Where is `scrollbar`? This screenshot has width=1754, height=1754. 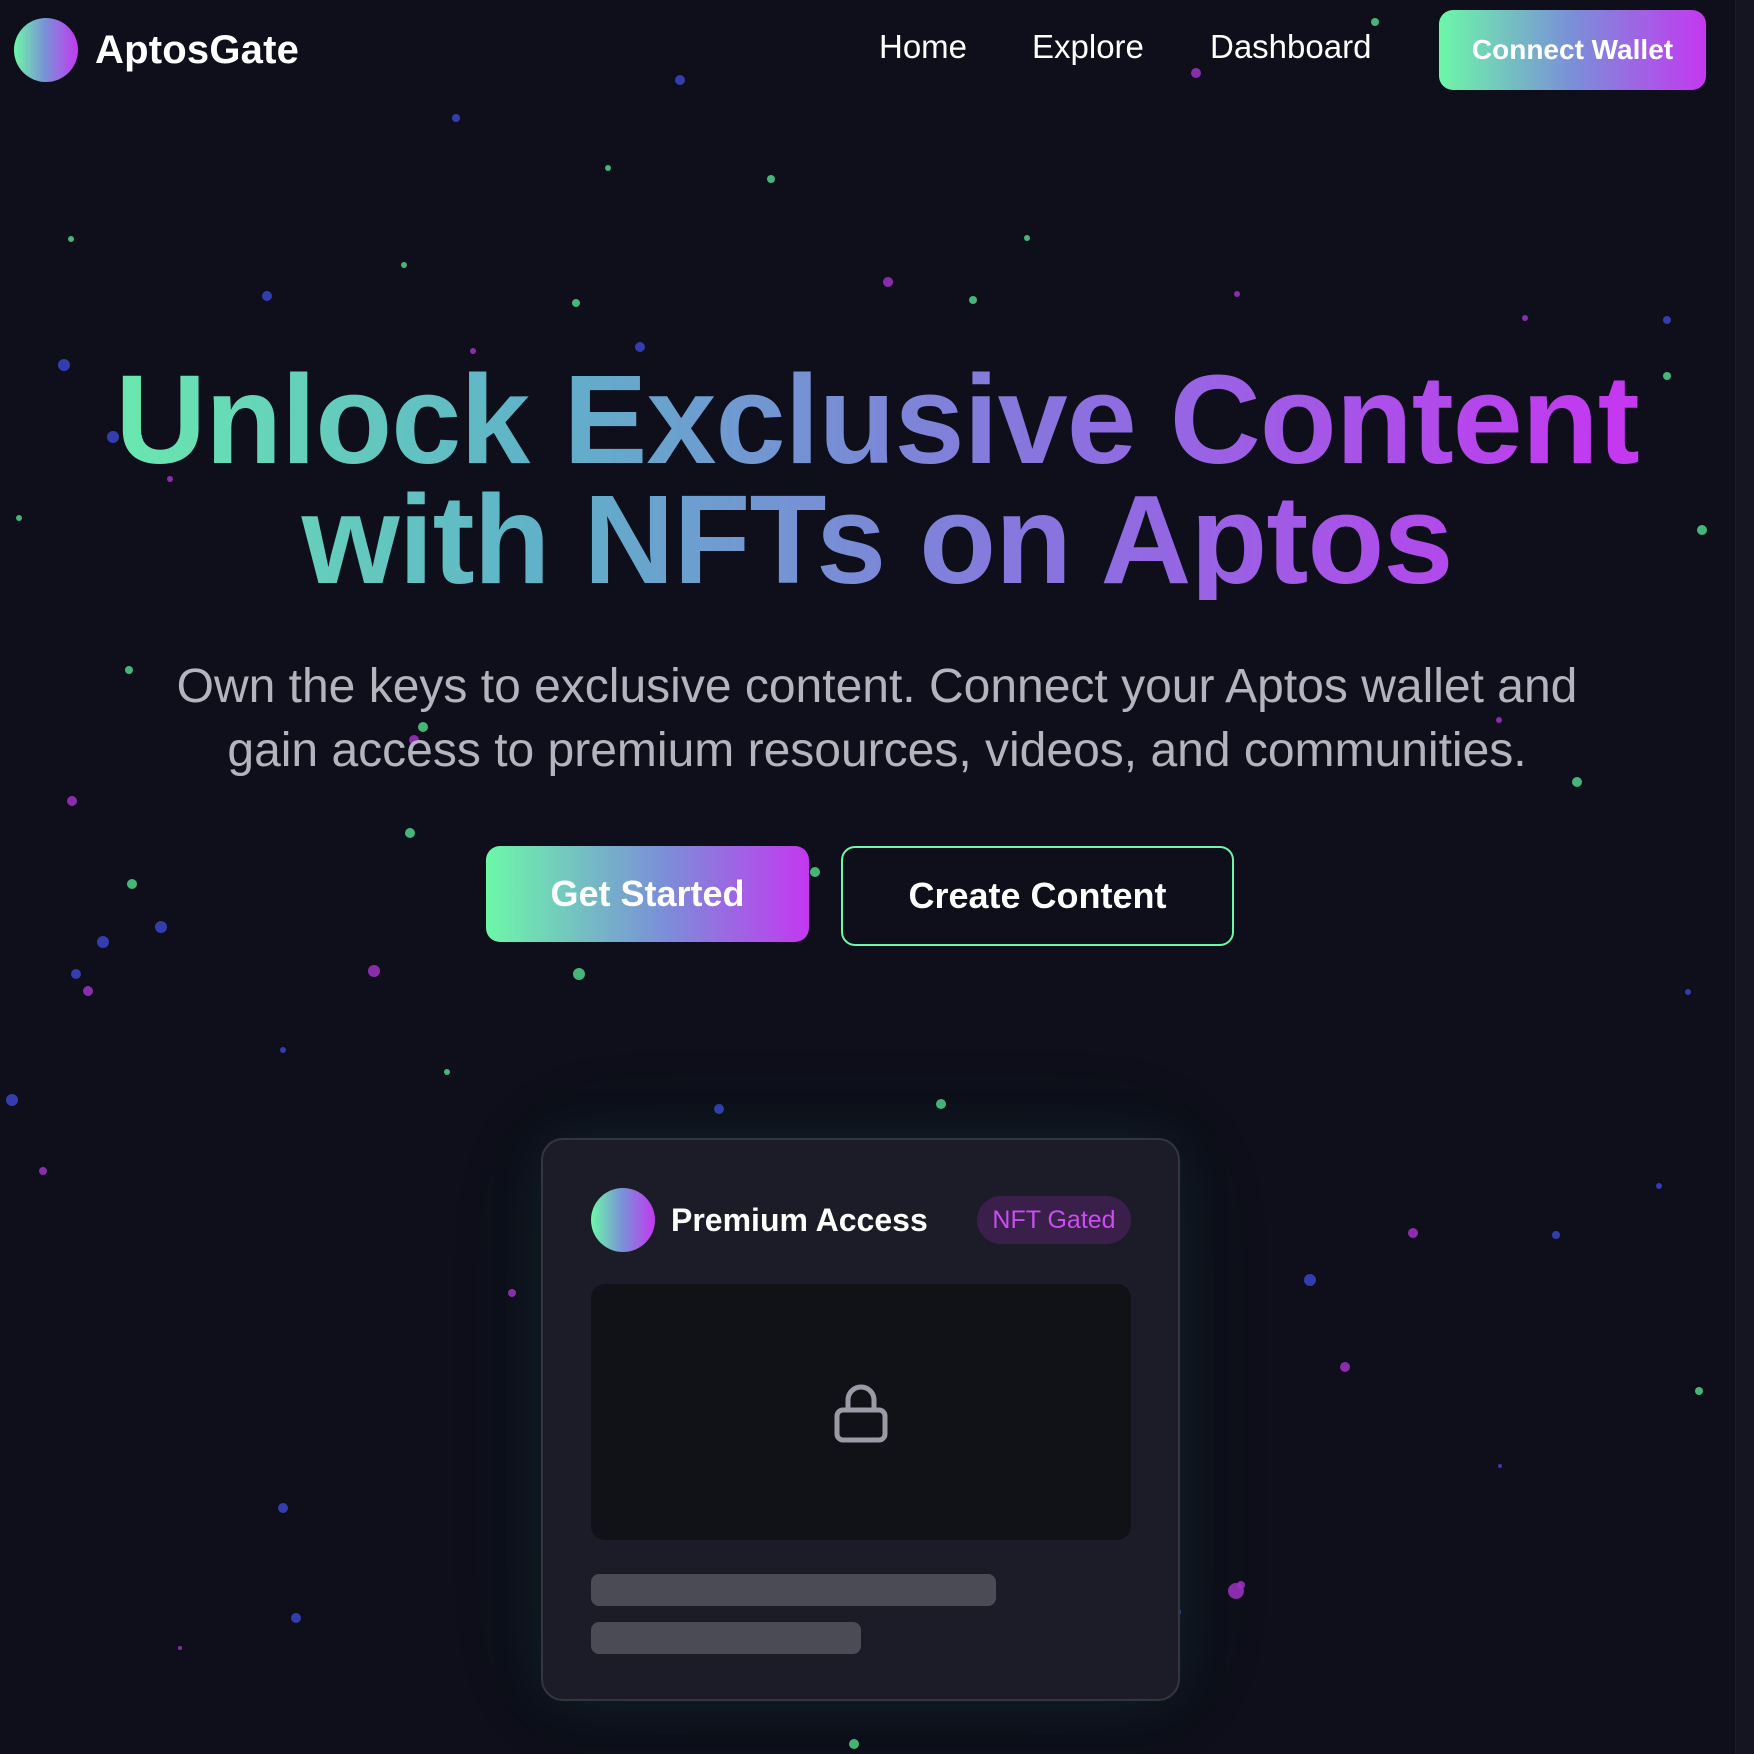 scrollbar is located at coordinates (1744, 877).